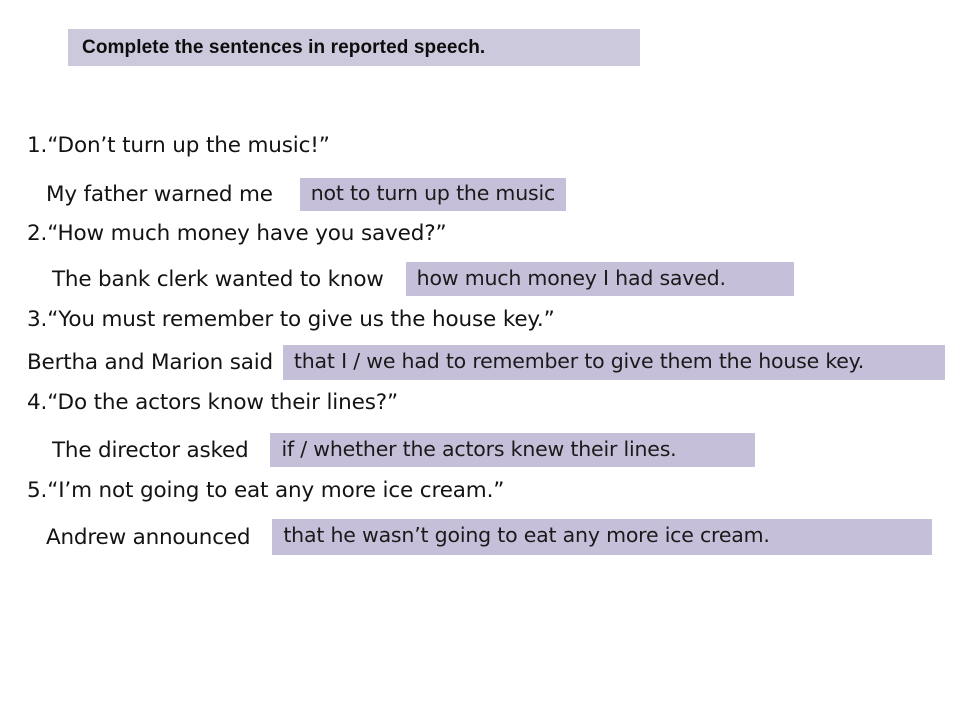  What do you see at coordinates (150, 362) in the screenshot?
I see `lead-in-3: Bertha and Marion said` at bounding box center [150, 362].